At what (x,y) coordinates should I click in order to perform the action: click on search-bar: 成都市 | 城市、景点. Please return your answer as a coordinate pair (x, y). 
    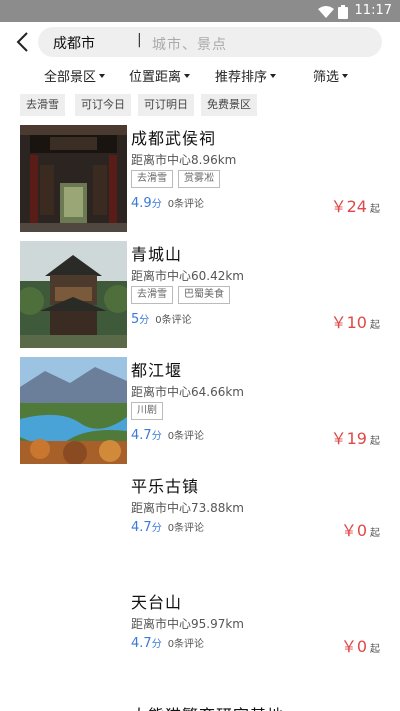
    Looking at the image, I should click on (210, 42).